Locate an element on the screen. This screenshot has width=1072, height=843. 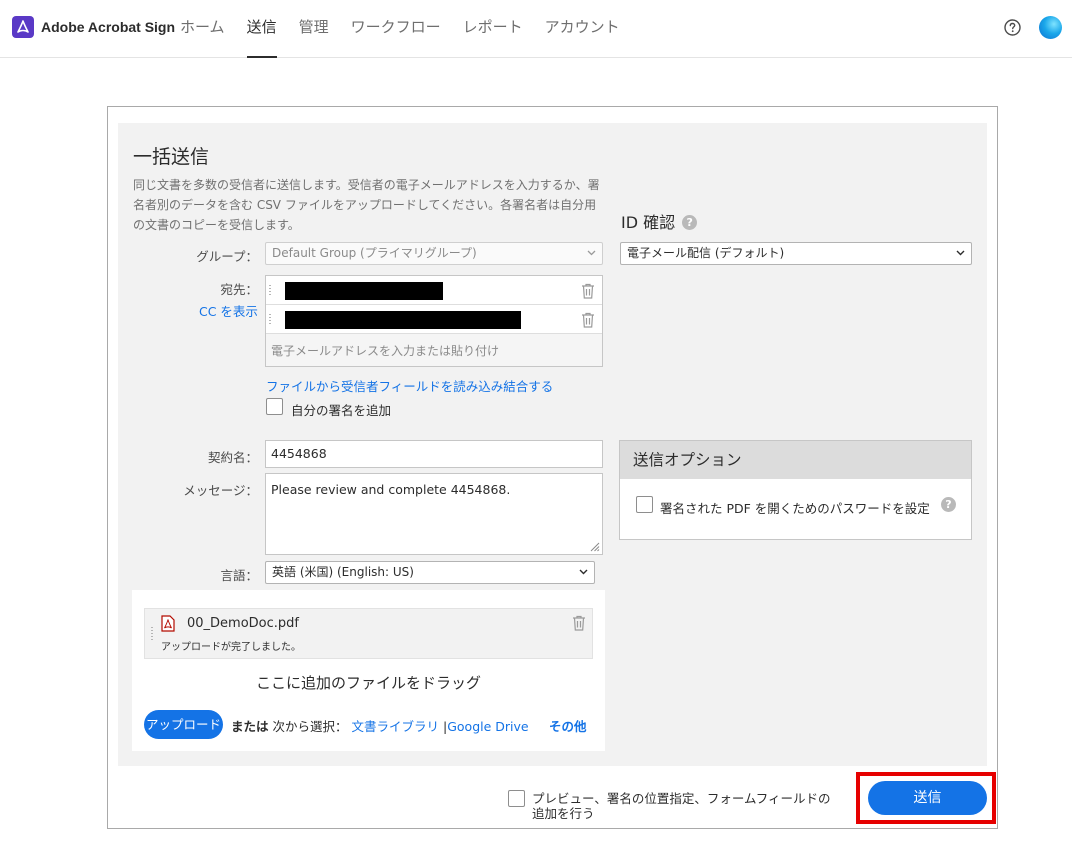
group-select: Default Group (プライマリグループ) is located at coordinates (434, 253).